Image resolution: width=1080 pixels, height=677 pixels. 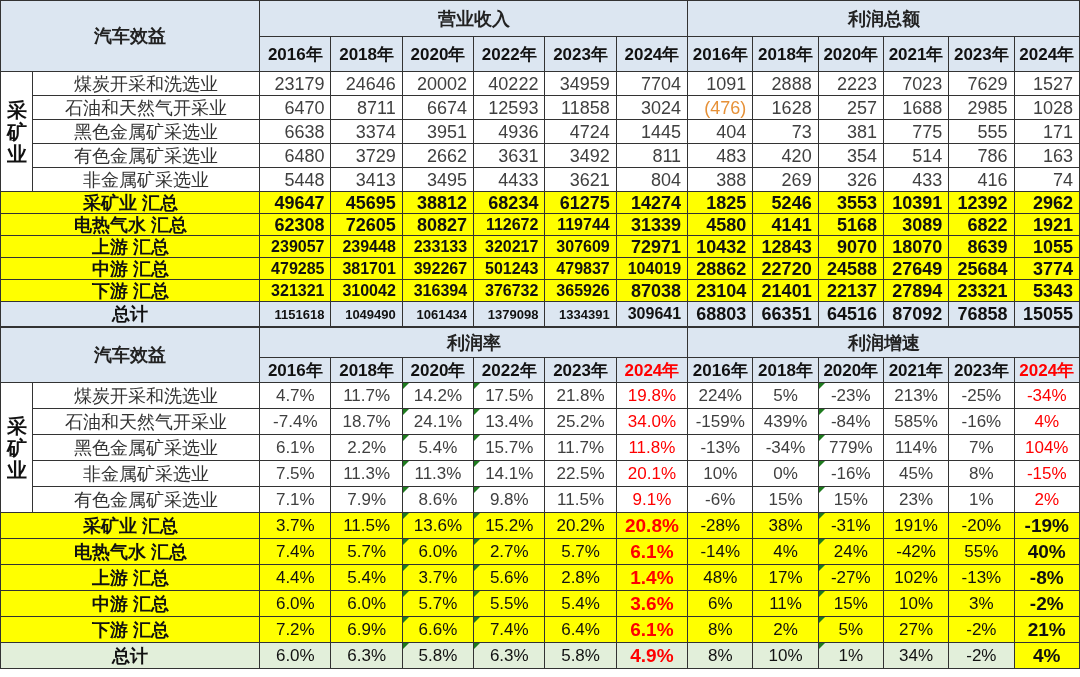 What do you see at coordinates (366, 629) in the screenshot?
I see `table-cell: 6.9%` at bounding box center [366, 629].